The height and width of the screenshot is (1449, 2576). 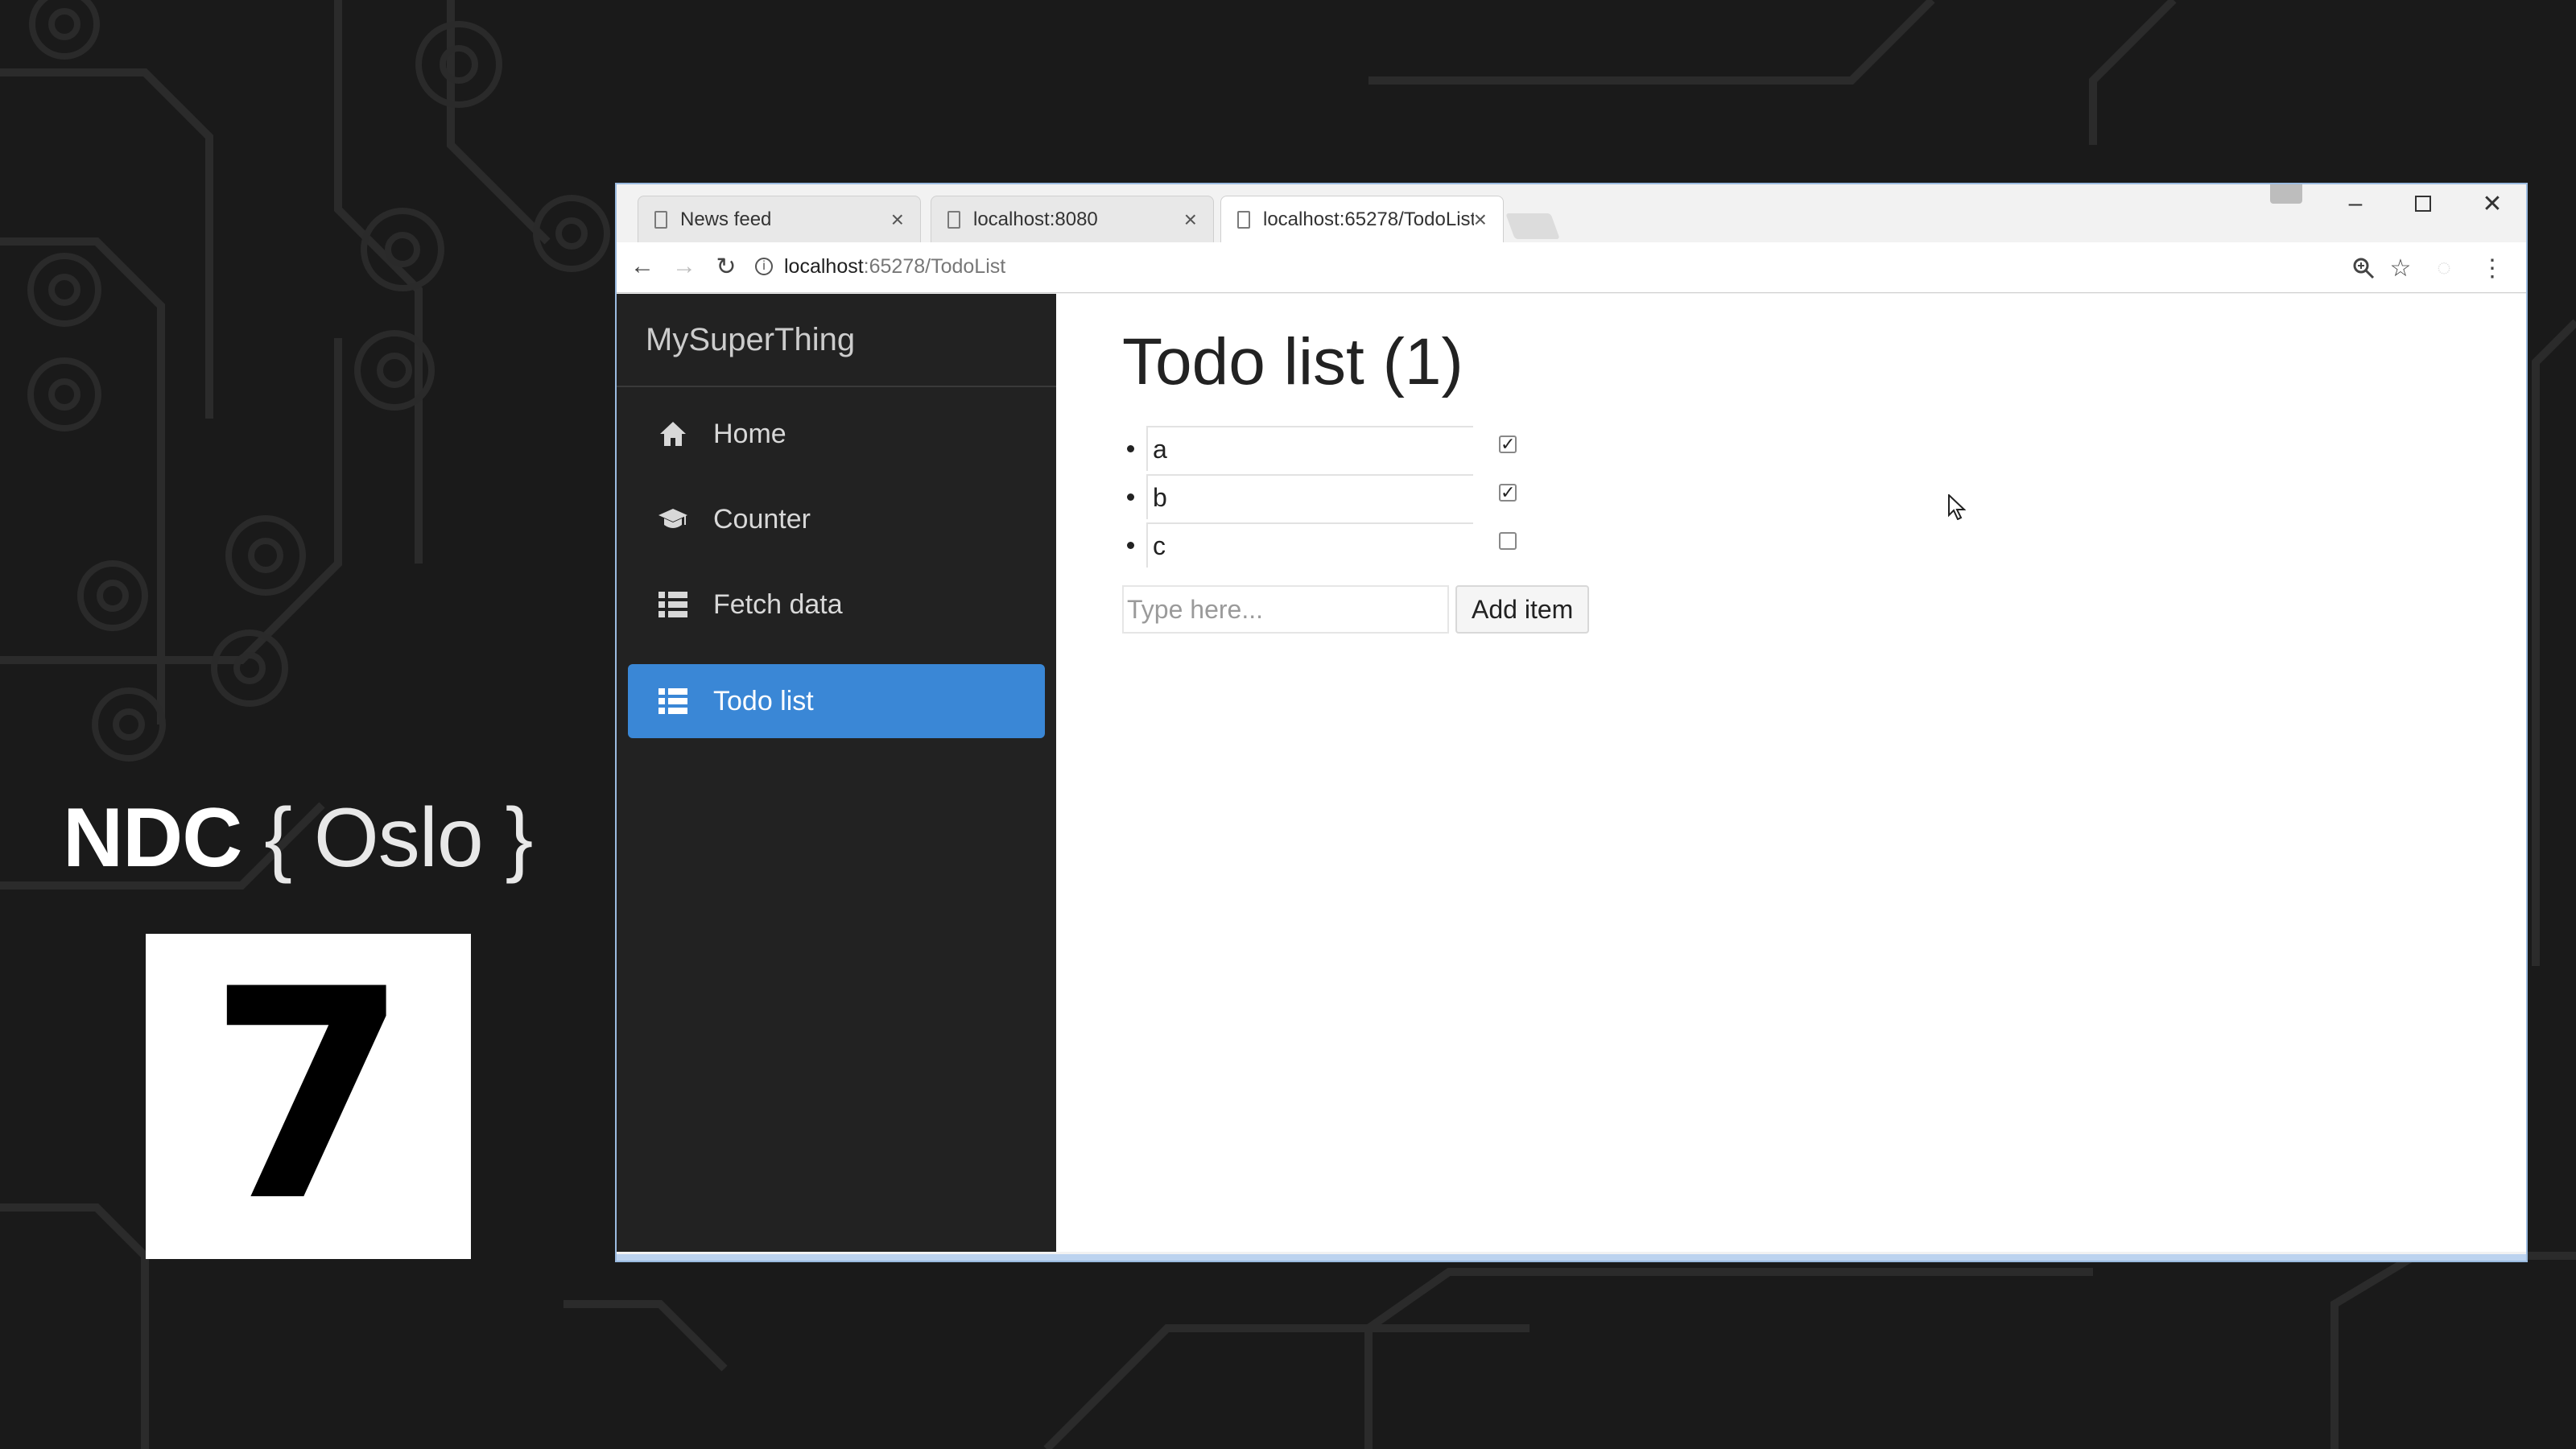 What do you see at coordinates (1532, 226) in the screenshot?
I see `new-tab-button` at bounding box center [1532, 226].